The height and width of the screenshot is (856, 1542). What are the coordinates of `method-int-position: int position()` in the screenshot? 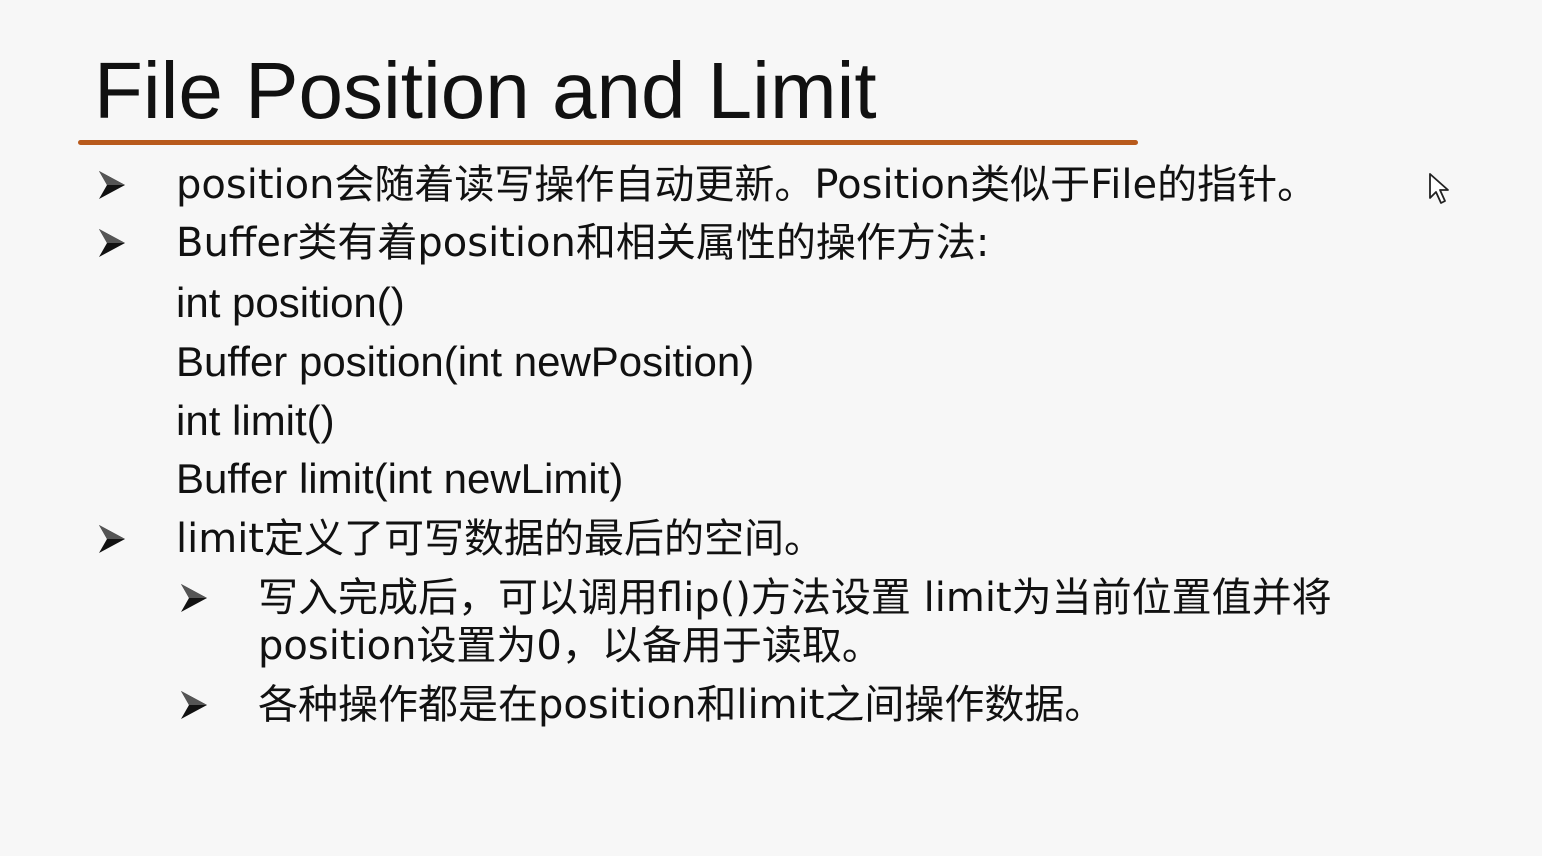 It's located at (290, 302).